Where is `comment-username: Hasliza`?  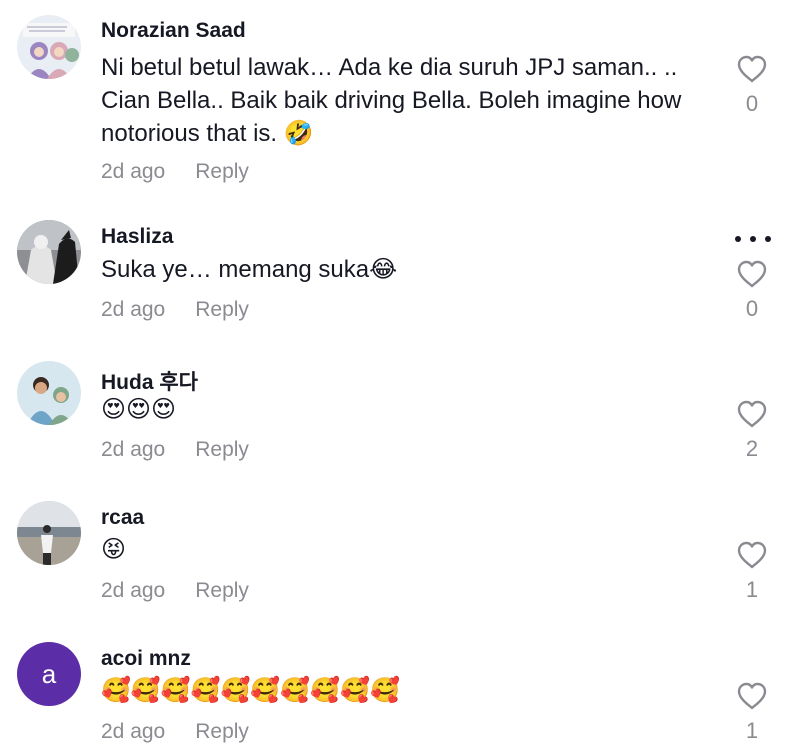
comment-username: Hasliza is located at coordinates (137, 237).